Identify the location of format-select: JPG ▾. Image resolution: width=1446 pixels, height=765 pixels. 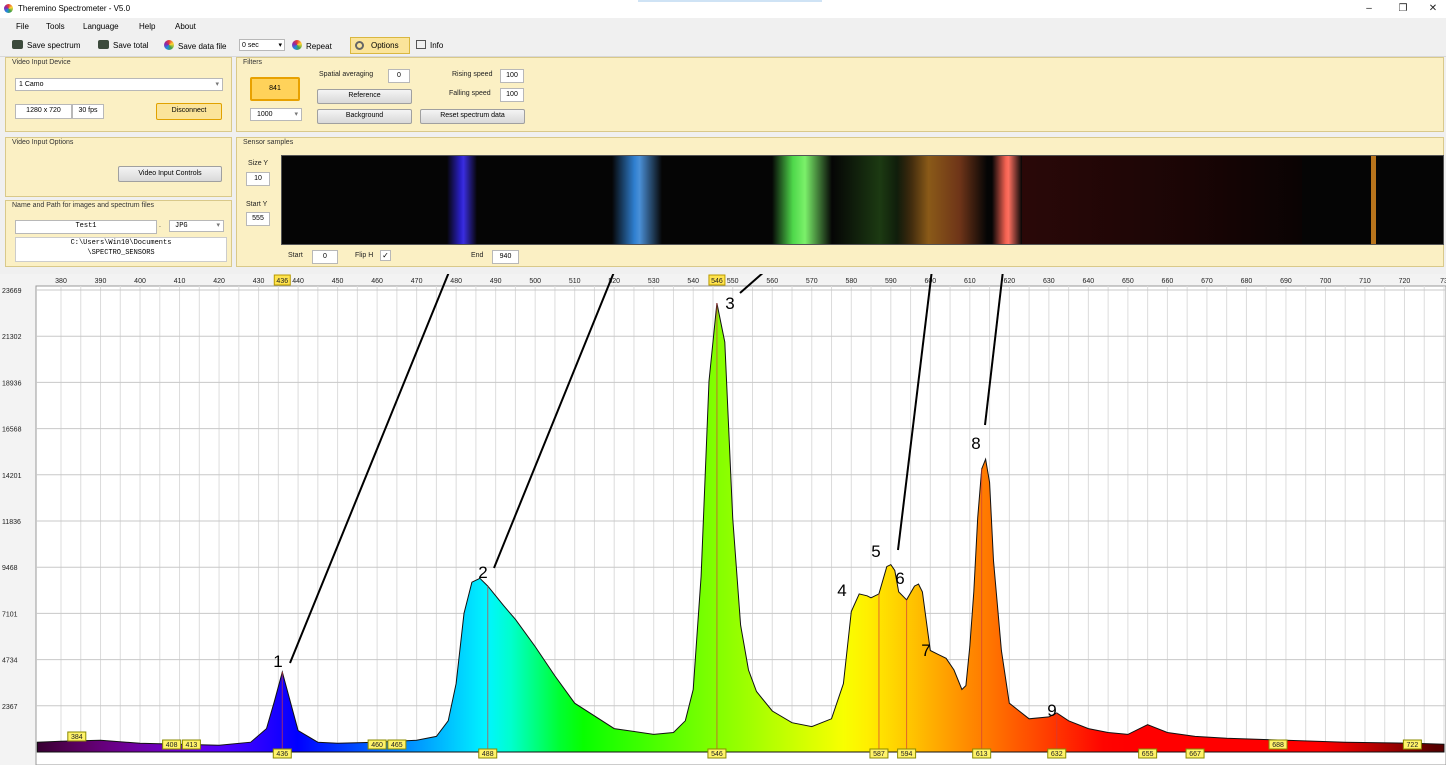
(196, 226).